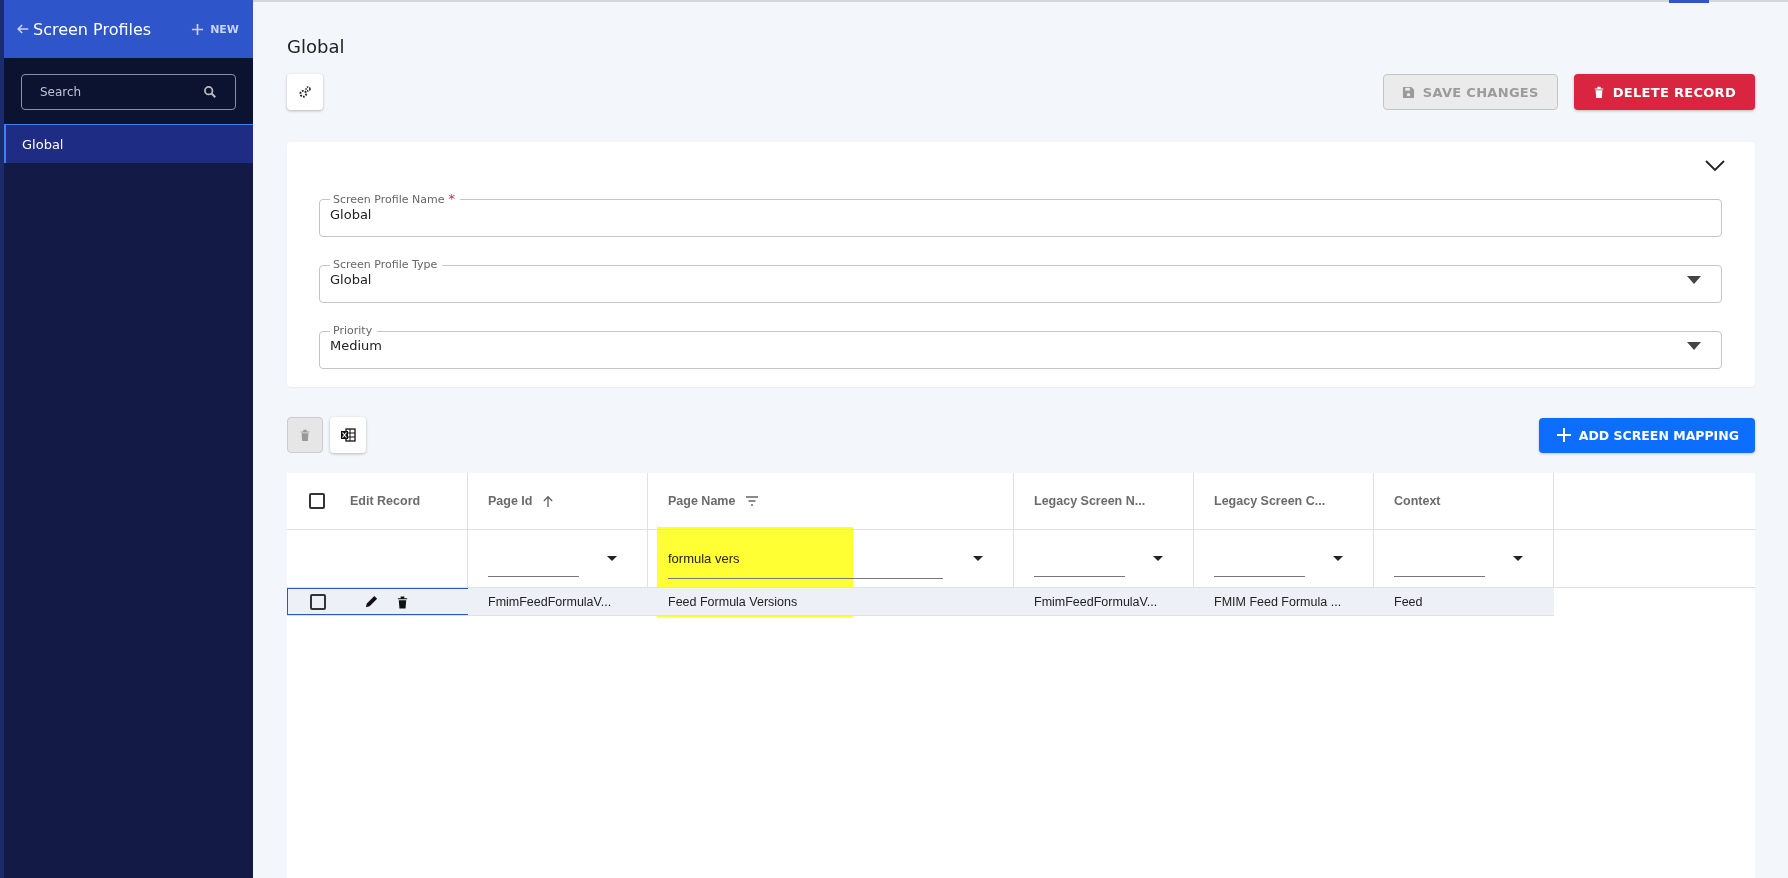 This screenshot has width=1788, height=878. What do you see at coordinates (93, 29) in the screenshot?
I see `sidebar-title: Screen Profiles` at bounding box center [93, 29].